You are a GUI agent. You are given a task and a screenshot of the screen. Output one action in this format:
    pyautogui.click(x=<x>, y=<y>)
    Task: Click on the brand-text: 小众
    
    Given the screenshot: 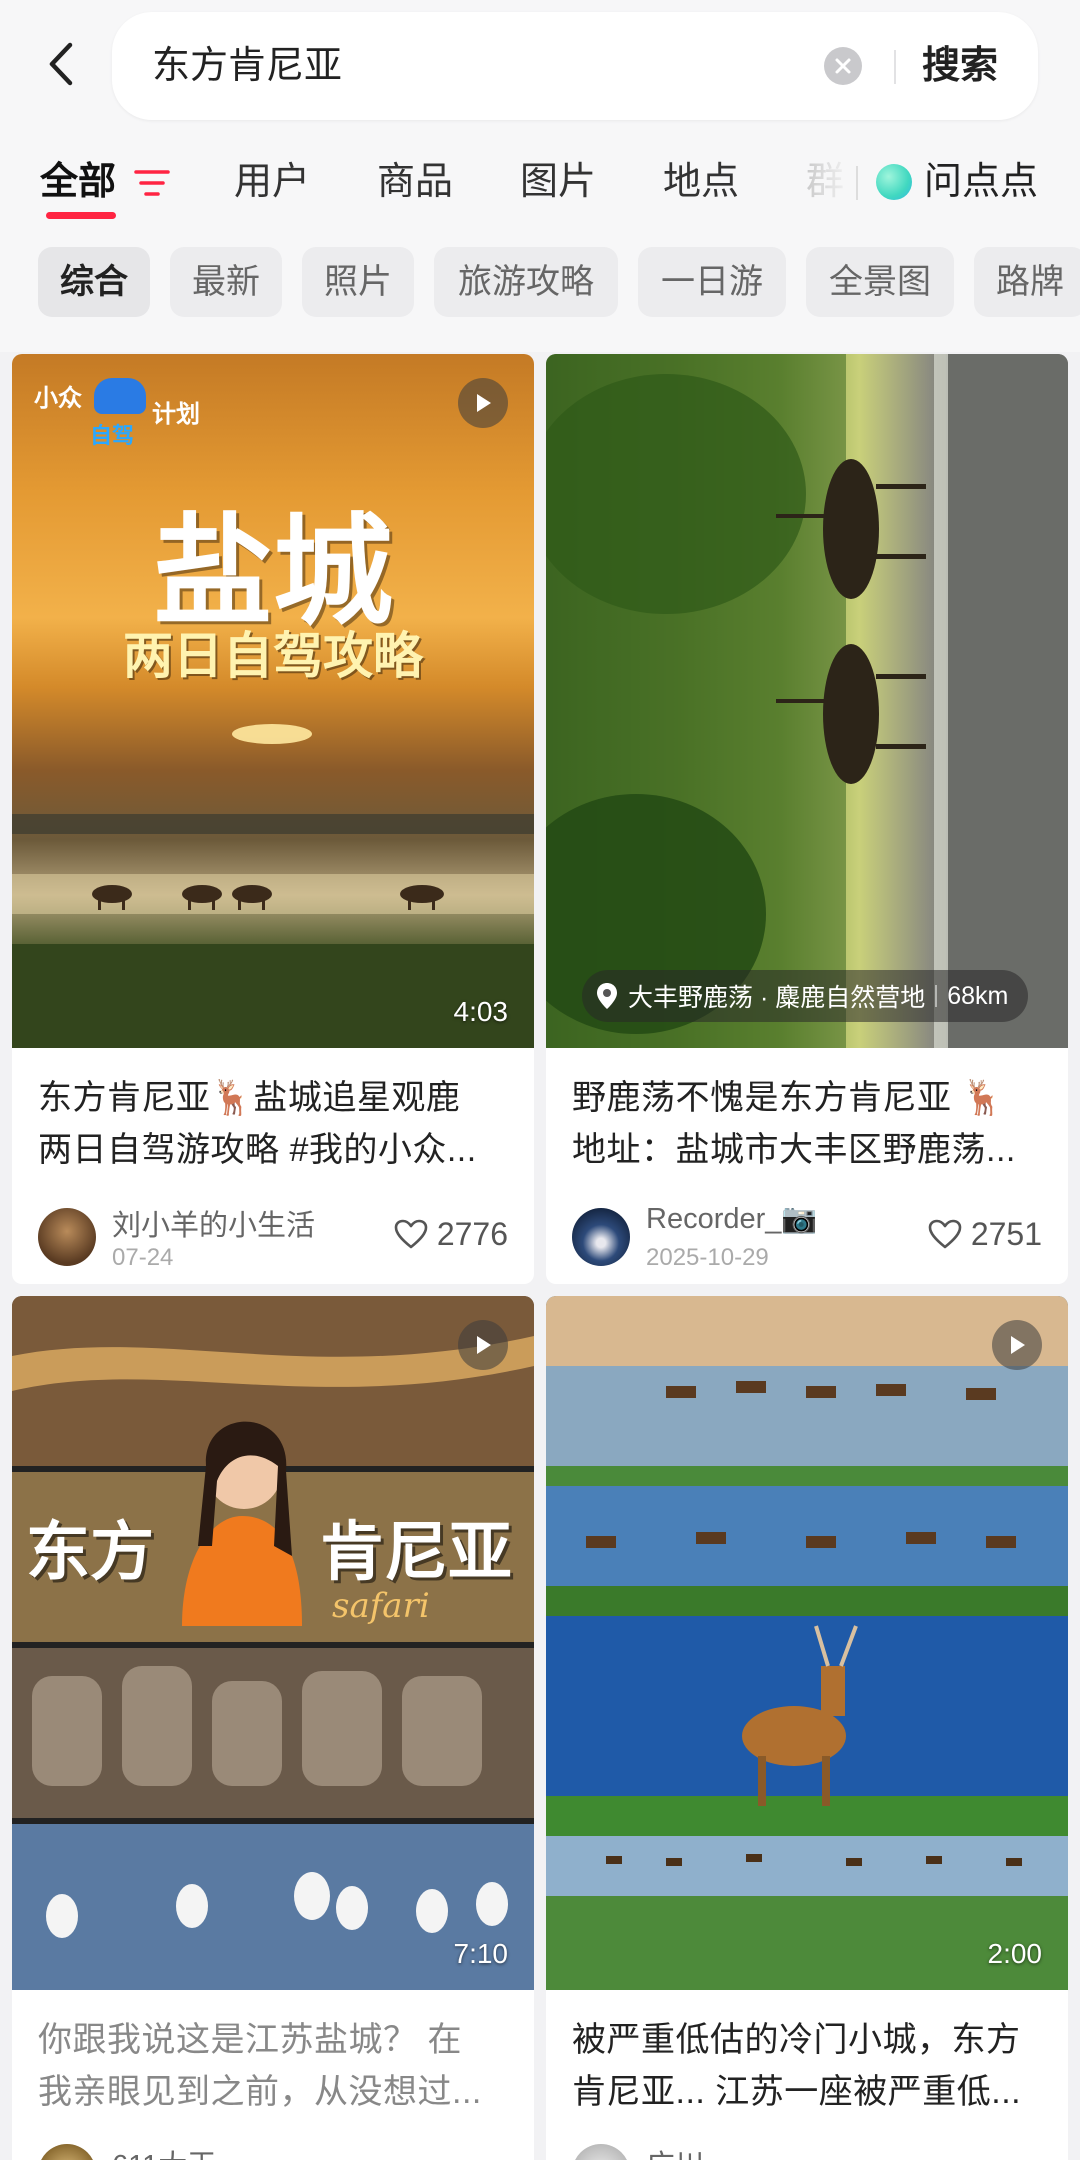 What is the action you would take?
    pyautogui.click(x=58, y=398)
    